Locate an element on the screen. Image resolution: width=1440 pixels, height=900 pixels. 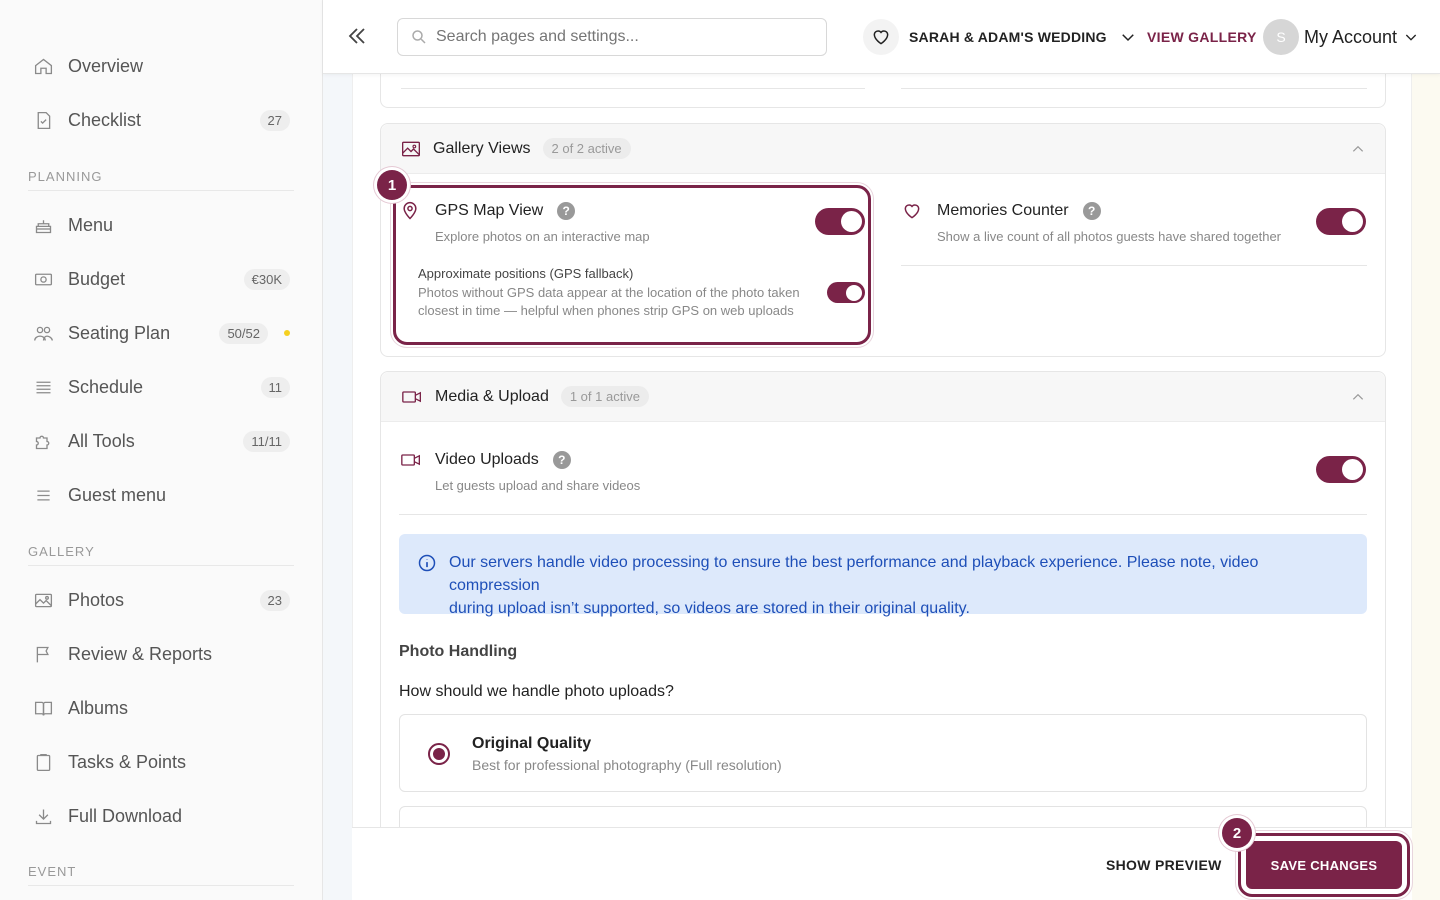
people-icon is located at coordinates (44, 333).